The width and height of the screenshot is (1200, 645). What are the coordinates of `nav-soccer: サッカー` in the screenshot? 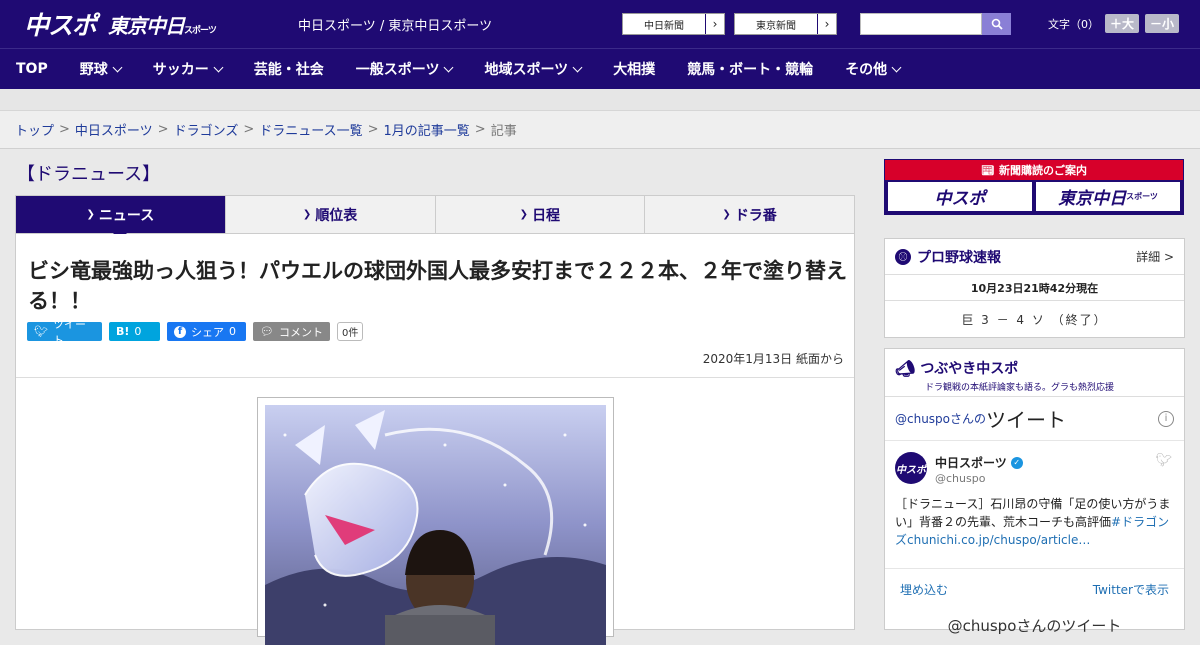 It's located at (187, 69).